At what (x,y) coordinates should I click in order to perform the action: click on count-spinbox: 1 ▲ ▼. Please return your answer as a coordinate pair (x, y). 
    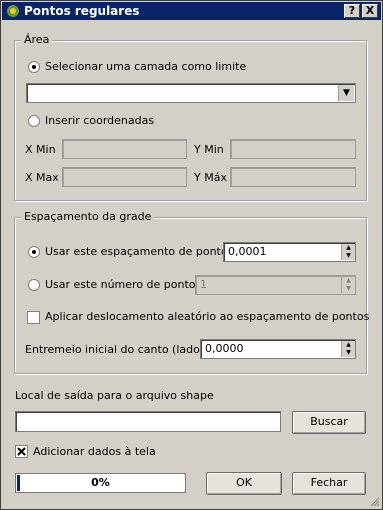
    Looking at the image, I should click on (275, 285).